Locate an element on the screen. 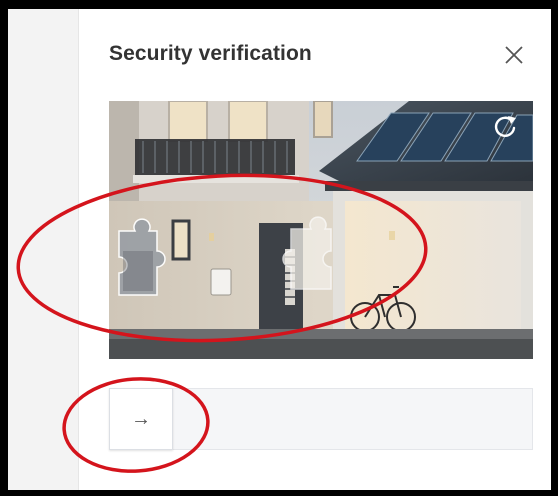  close-button is located at coordinates (514, 55).